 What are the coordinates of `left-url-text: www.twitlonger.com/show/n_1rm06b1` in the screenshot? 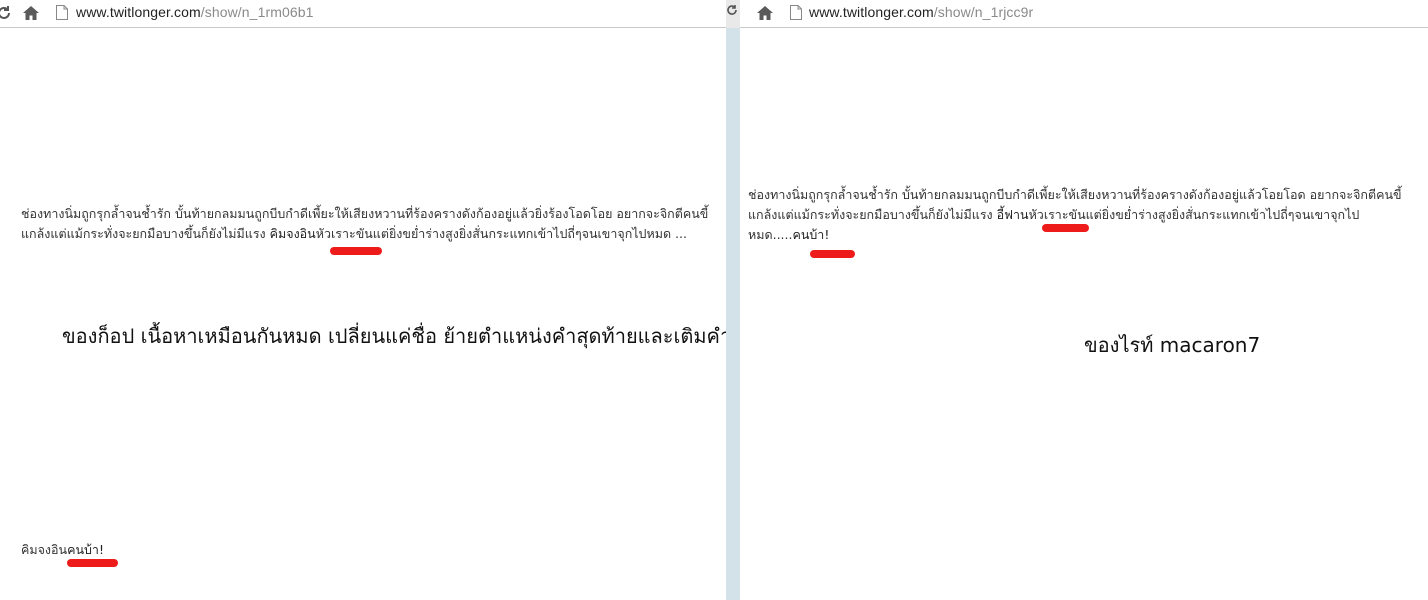 It's located at (195, 12).